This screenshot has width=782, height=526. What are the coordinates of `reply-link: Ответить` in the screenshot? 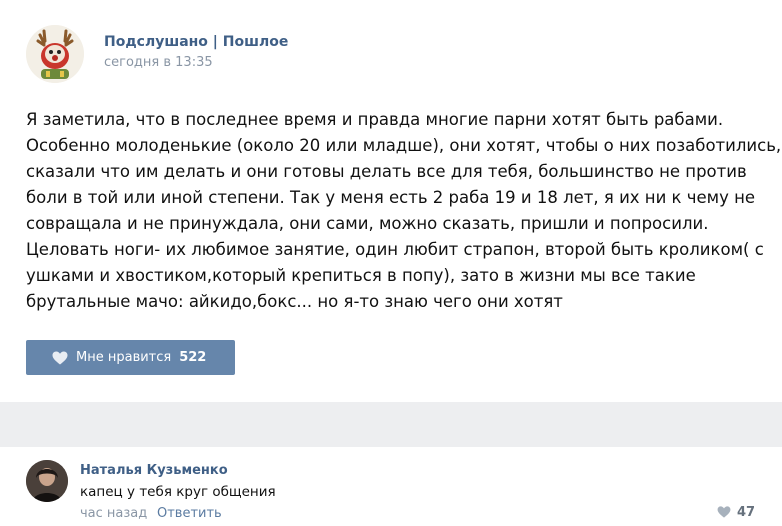 It's located at (189, 513).